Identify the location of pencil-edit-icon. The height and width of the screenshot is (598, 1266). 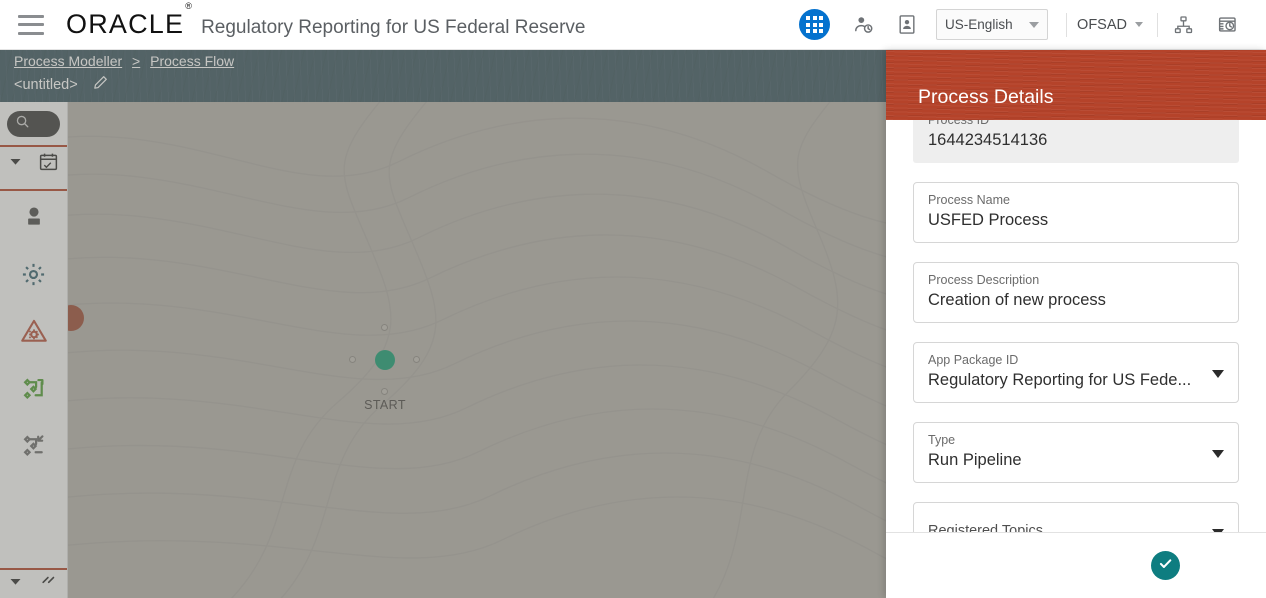
(100, 84).